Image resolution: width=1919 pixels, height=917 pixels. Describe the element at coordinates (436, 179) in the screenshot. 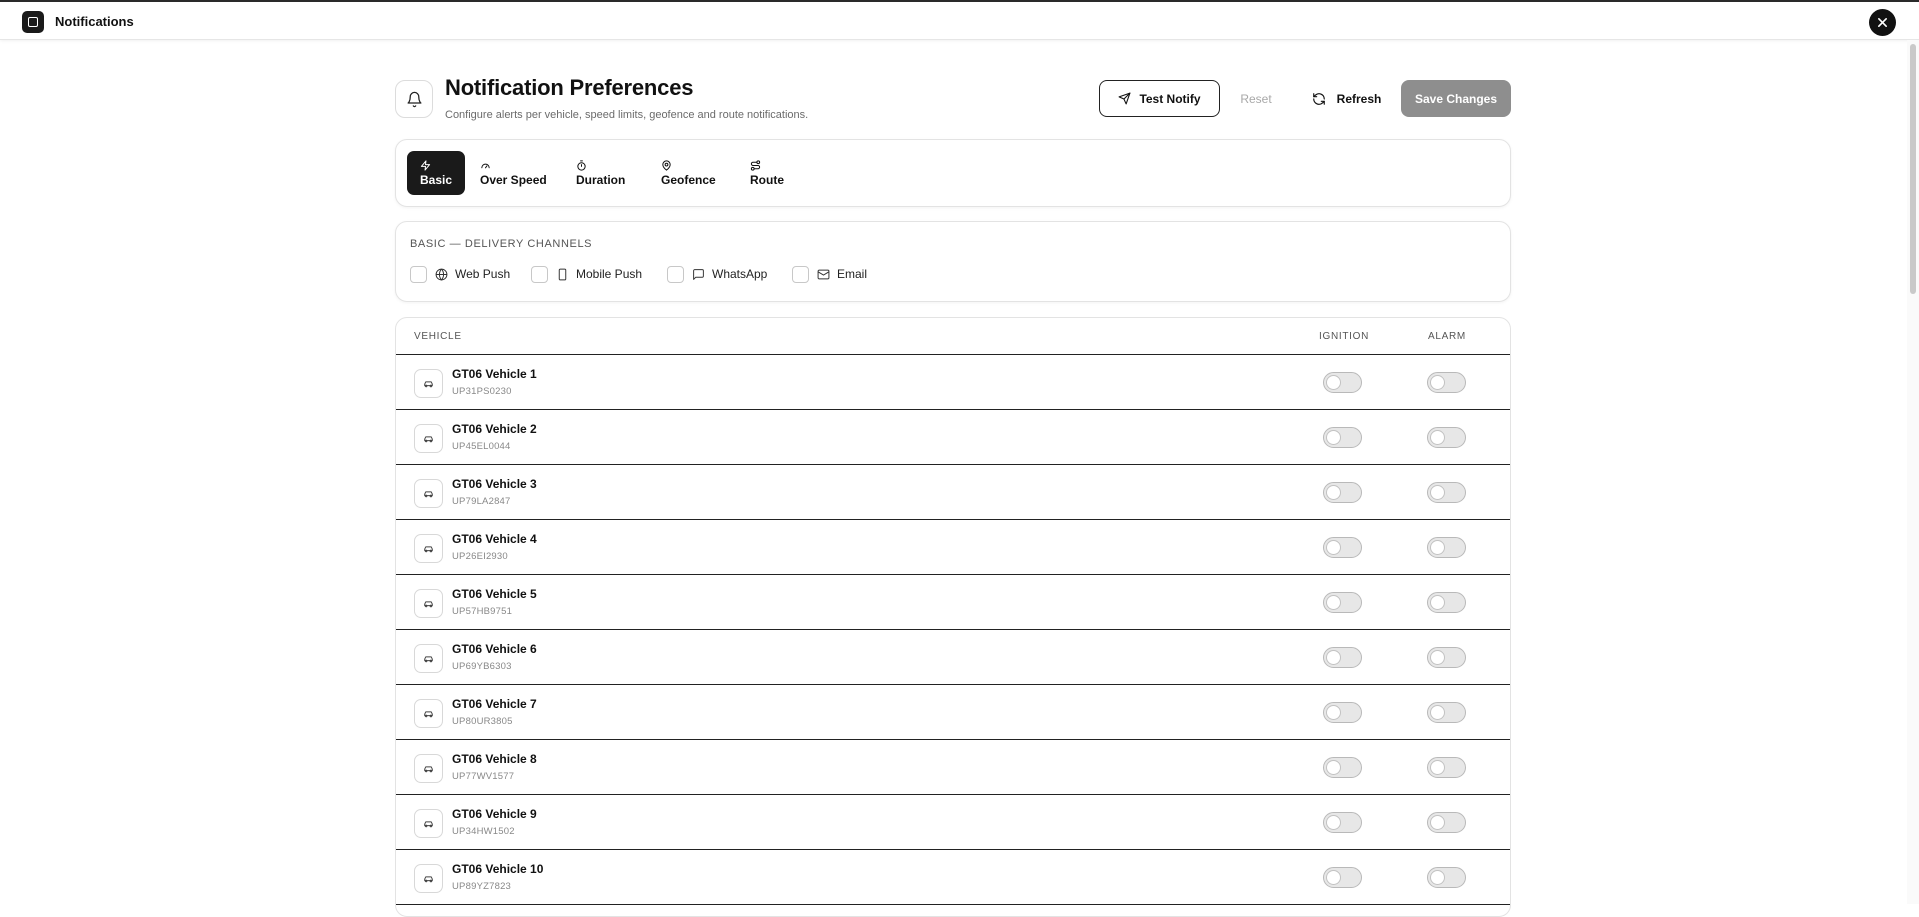

I see `tab-label: Basic` at that location.